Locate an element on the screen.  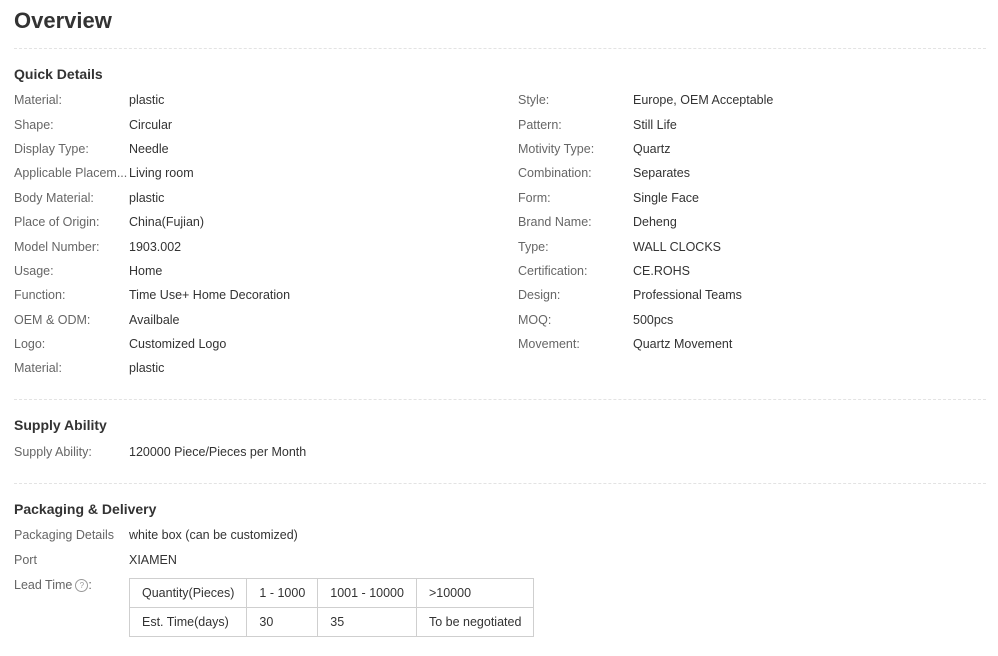
table-row: Est. Time(days) 30 35 To be negotiated is located at coordinates (331, 622).